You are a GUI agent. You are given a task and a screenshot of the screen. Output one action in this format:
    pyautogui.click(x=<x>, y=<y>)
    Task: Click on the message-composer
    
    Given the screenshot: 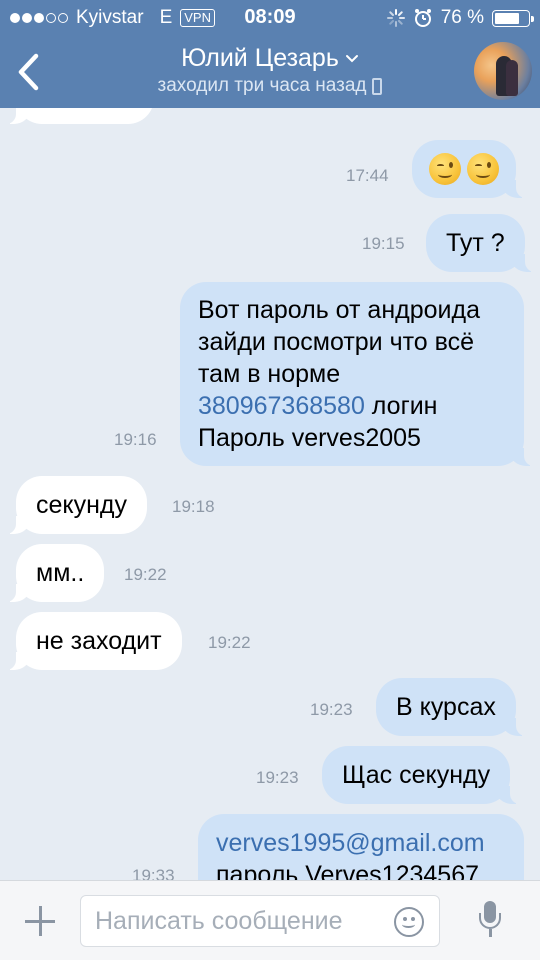 What is the action you would take?
    pyautogui.click(x=270, y=920)
    